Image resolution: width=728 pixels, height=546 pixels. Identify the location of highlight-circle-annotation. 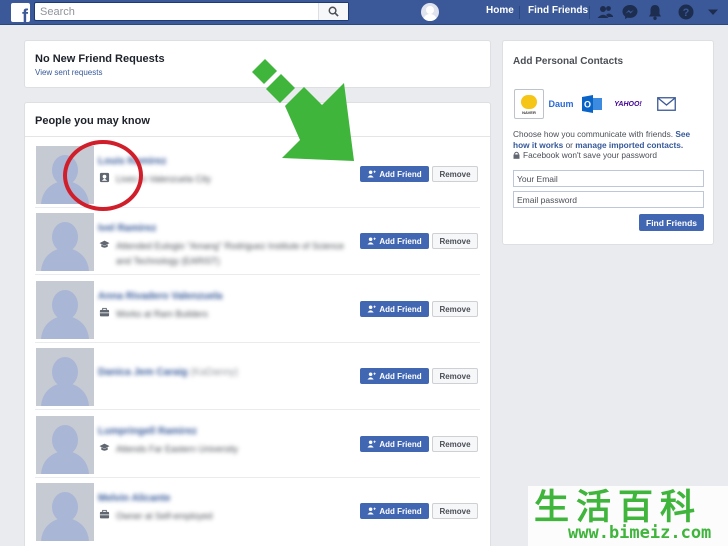
(103, 175).